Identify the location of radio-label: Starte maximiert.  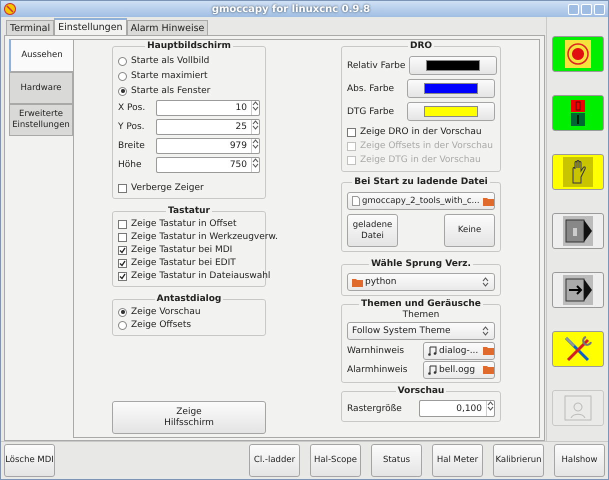
(169, 76).